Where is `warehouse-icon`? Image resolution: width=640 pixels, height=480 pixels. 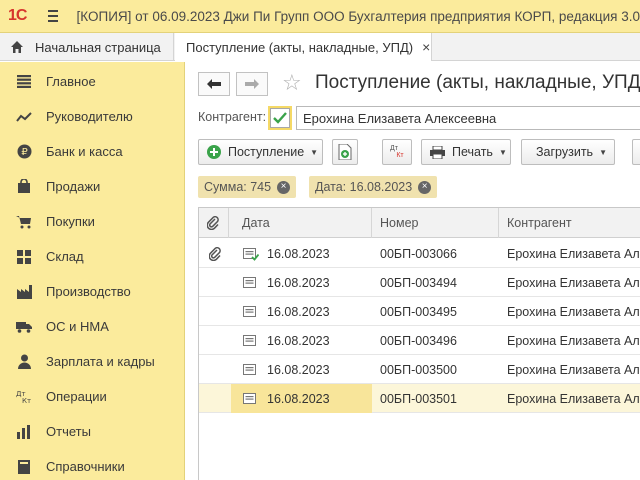 warehouse-icon is located at coordinates (24, 257).